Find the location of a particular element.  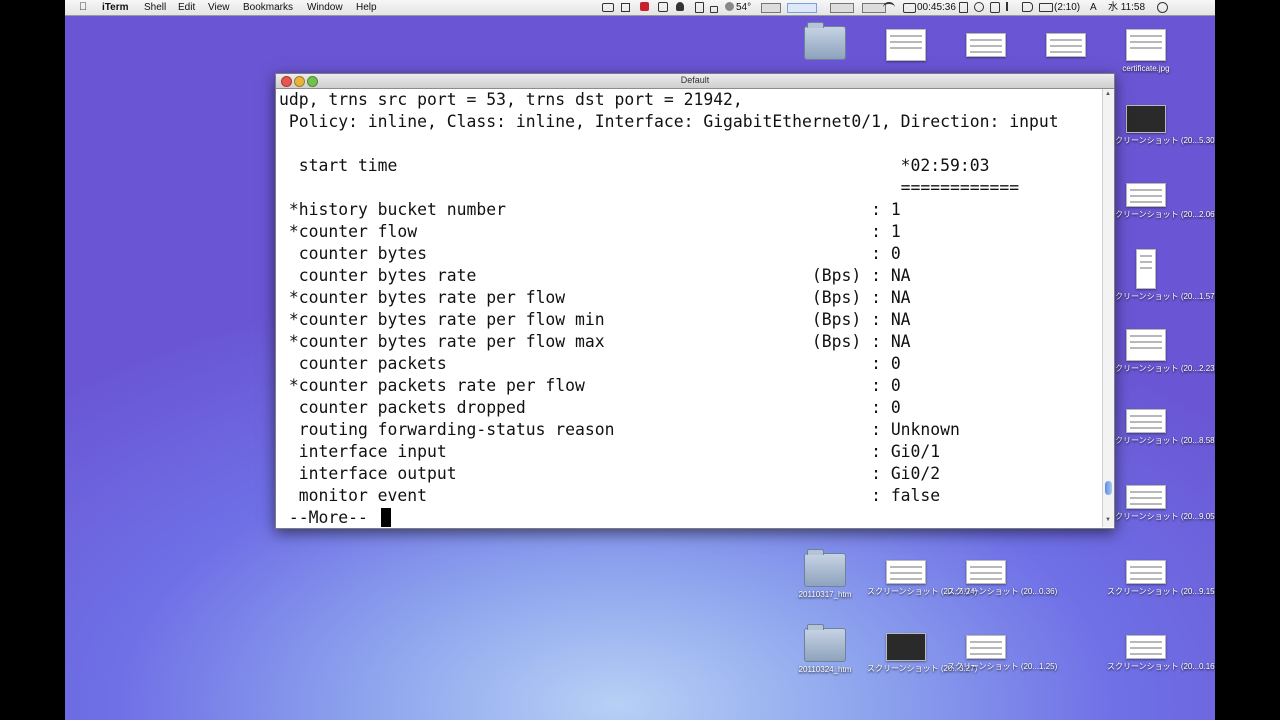

desktop-file: スクリーンショット (20...2.23) is located at coordinates (1161, 349).